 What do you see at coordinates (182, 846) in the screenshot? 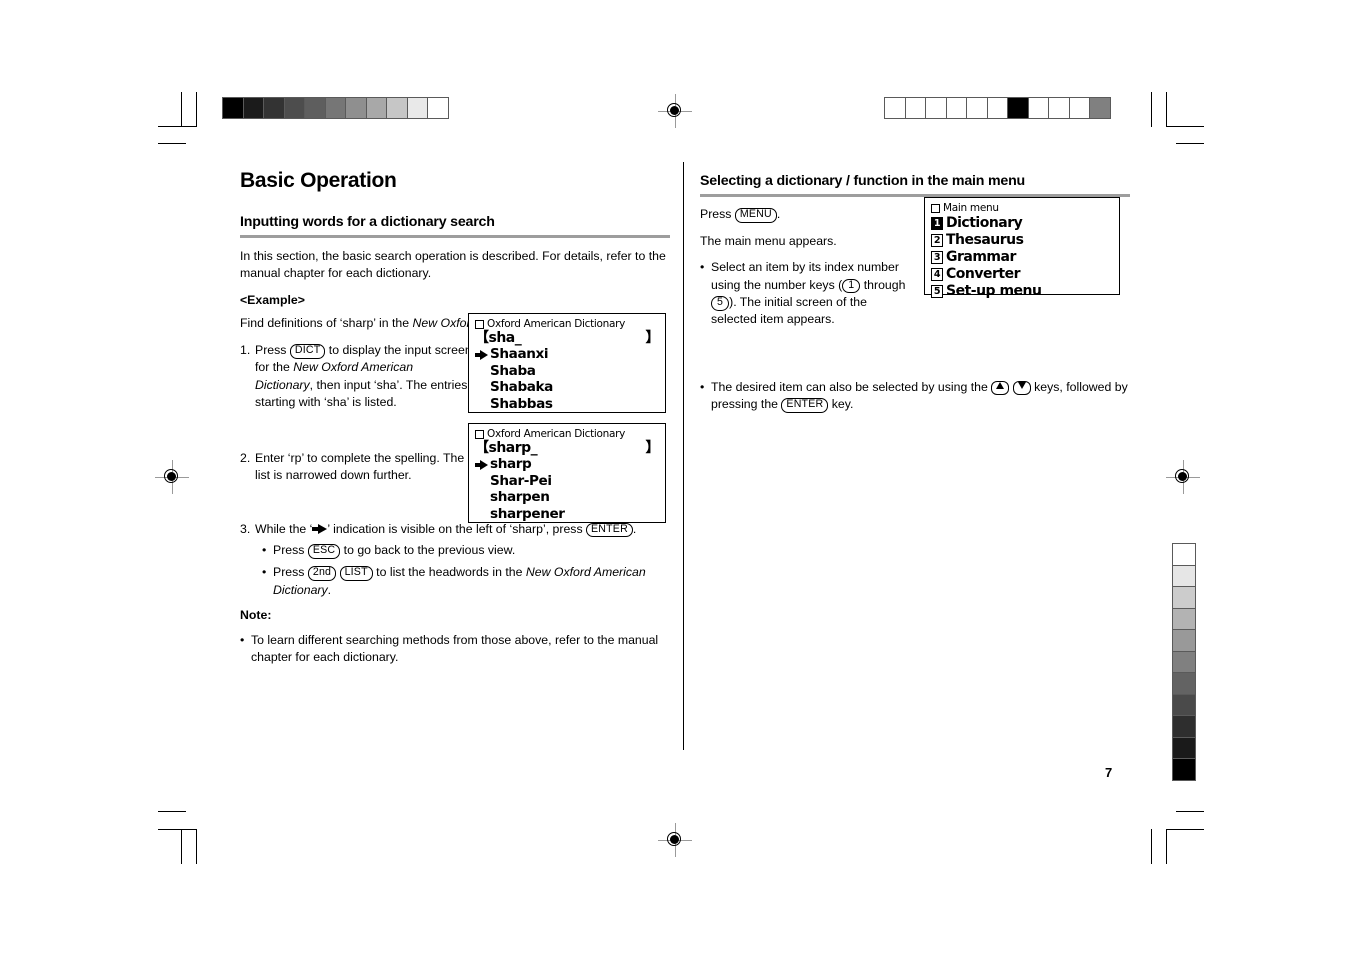
I see `crop-mark-bottom-left-vertical` at bounding box center [182, 846].